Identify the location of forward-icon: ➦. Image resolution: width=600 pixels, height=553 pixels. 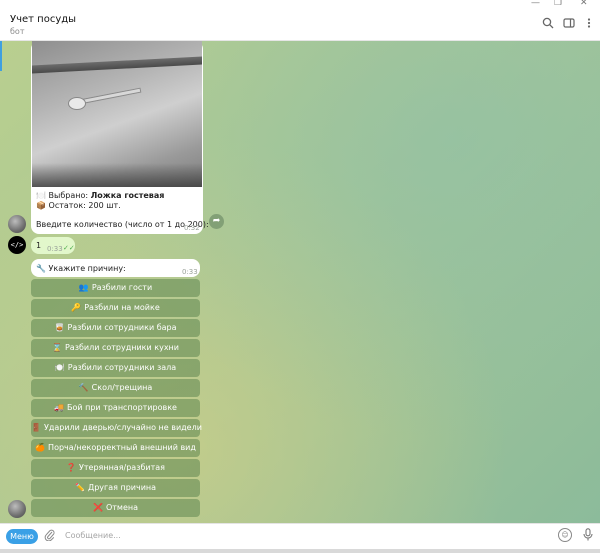
(216, 221).